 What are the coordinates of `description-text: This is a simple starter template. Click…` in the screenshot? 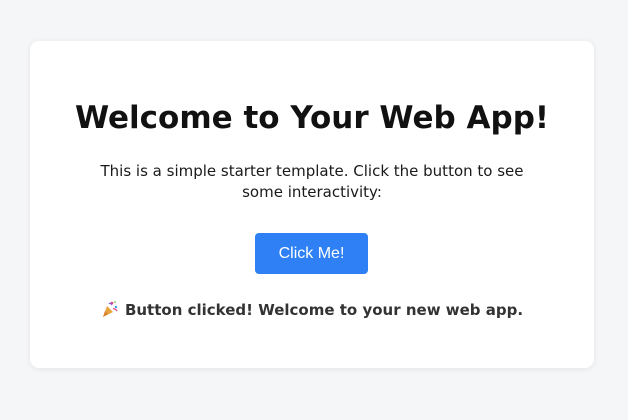 It's located at (312, 181).